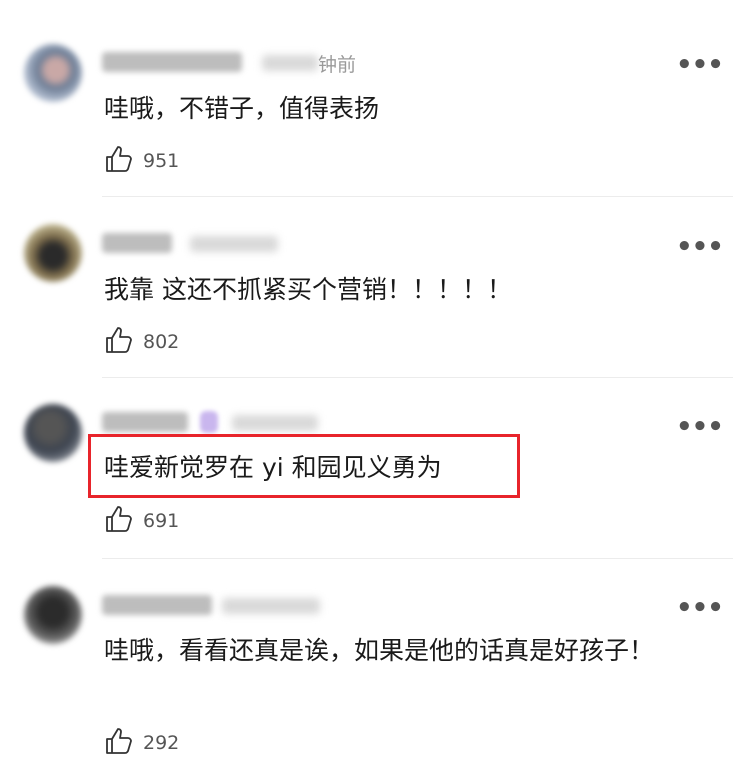  I want to click on like-count: 691, so click(161, 521).